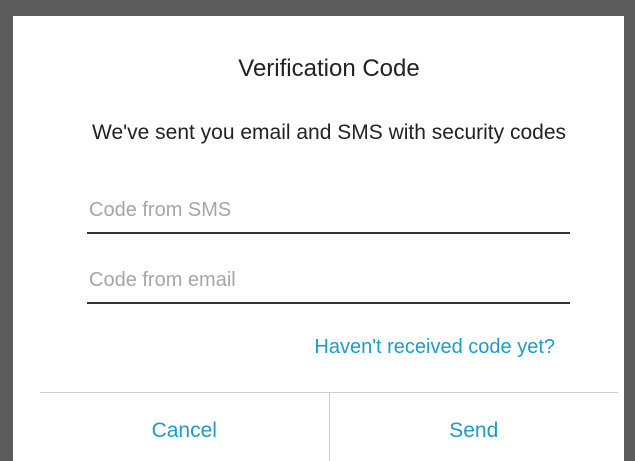 The width and height of the screenshot is (635, 461). What do you see at coordinates (317, 8) in the screenshot?
I see `backdrop-overlay-top` at bounding box center [317, 8].